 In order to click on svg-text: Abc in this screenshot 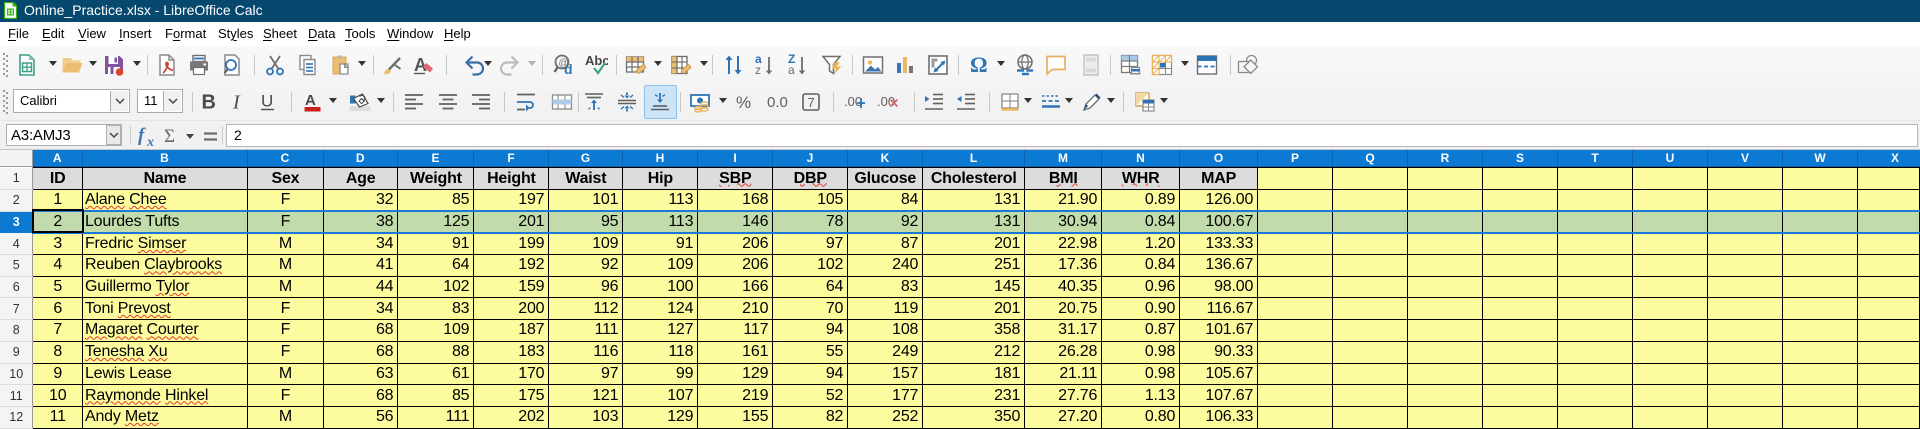, I will do `click(596, 60)`.